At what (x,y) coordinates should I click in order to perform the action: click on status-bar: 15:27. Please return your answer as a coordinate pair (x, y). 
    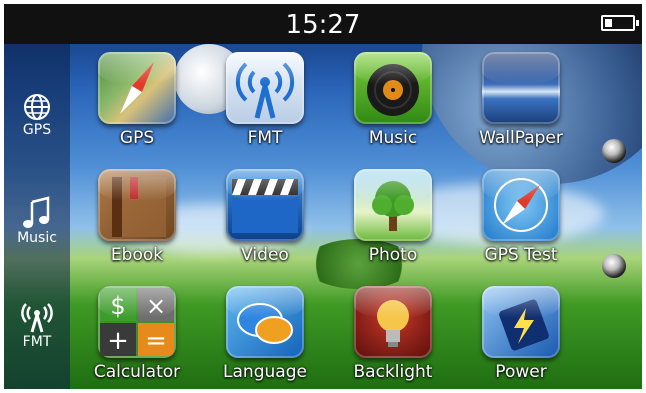
    Looking at the image, I should click on (323, 24).